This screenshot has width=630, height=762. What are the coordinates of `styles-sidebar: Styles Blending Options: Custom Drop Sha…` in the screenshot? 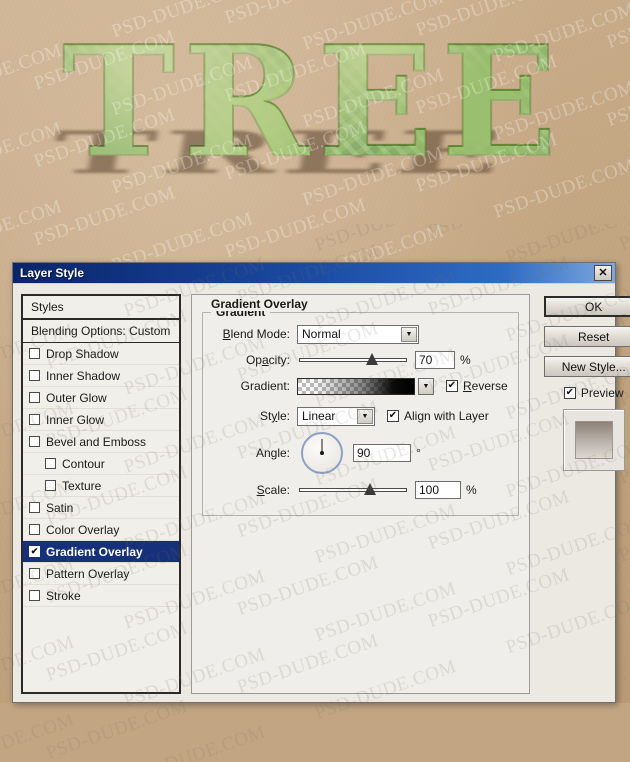 It's located at (101, 494).